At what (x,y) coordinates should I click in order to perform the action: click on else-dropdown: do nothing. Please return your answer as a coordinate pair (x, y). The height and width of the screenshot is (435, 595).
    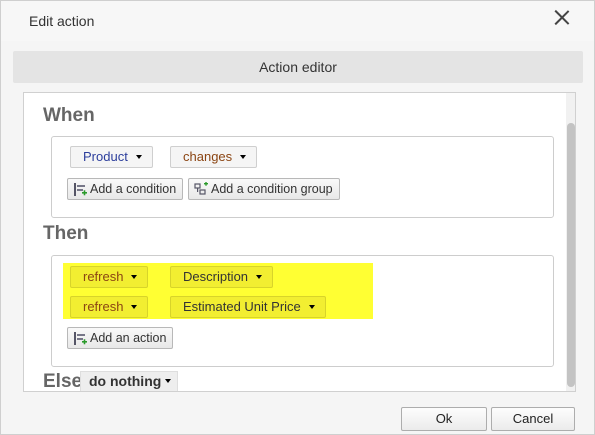
    Looking at the image, I should click on (129, 381).